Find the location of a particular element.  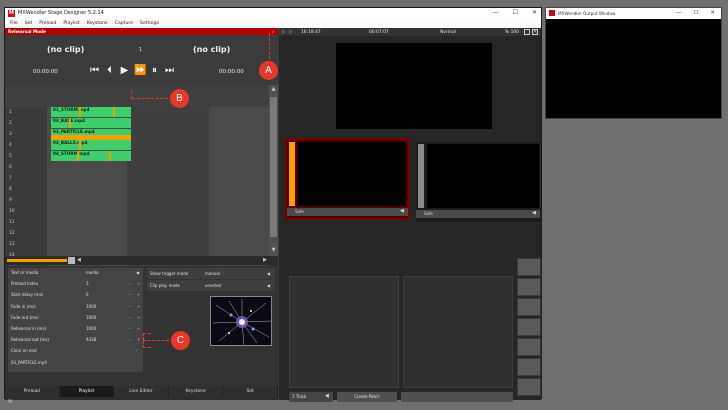

fast-forward-icon: ⏩ is located at coordinates (140, 70).